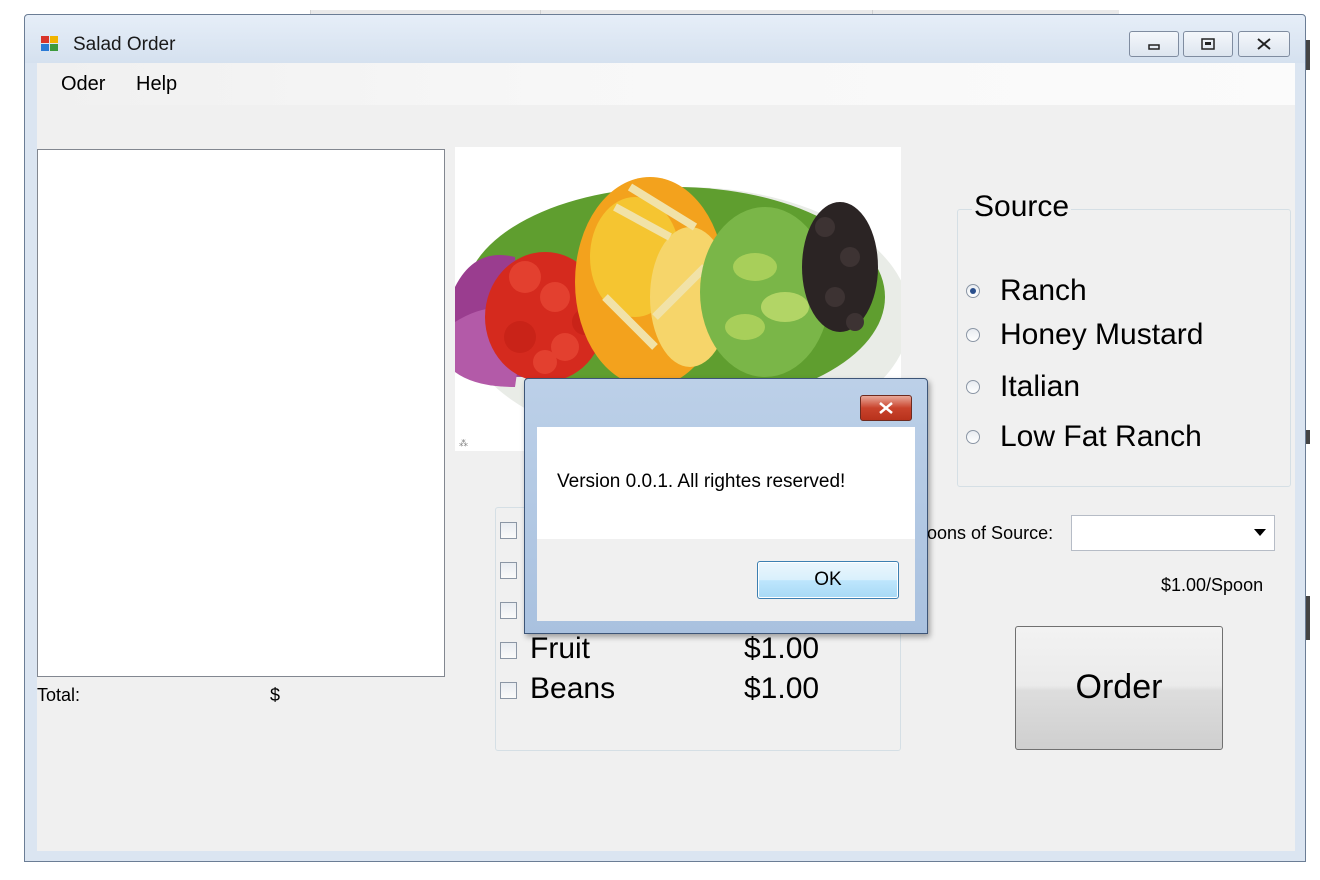 The width and height of the screenshot is (1320, 880). Describe the element at coordinates (985, 533) in the screenshot. I see `spoons-label: poons of Source:` at that location.